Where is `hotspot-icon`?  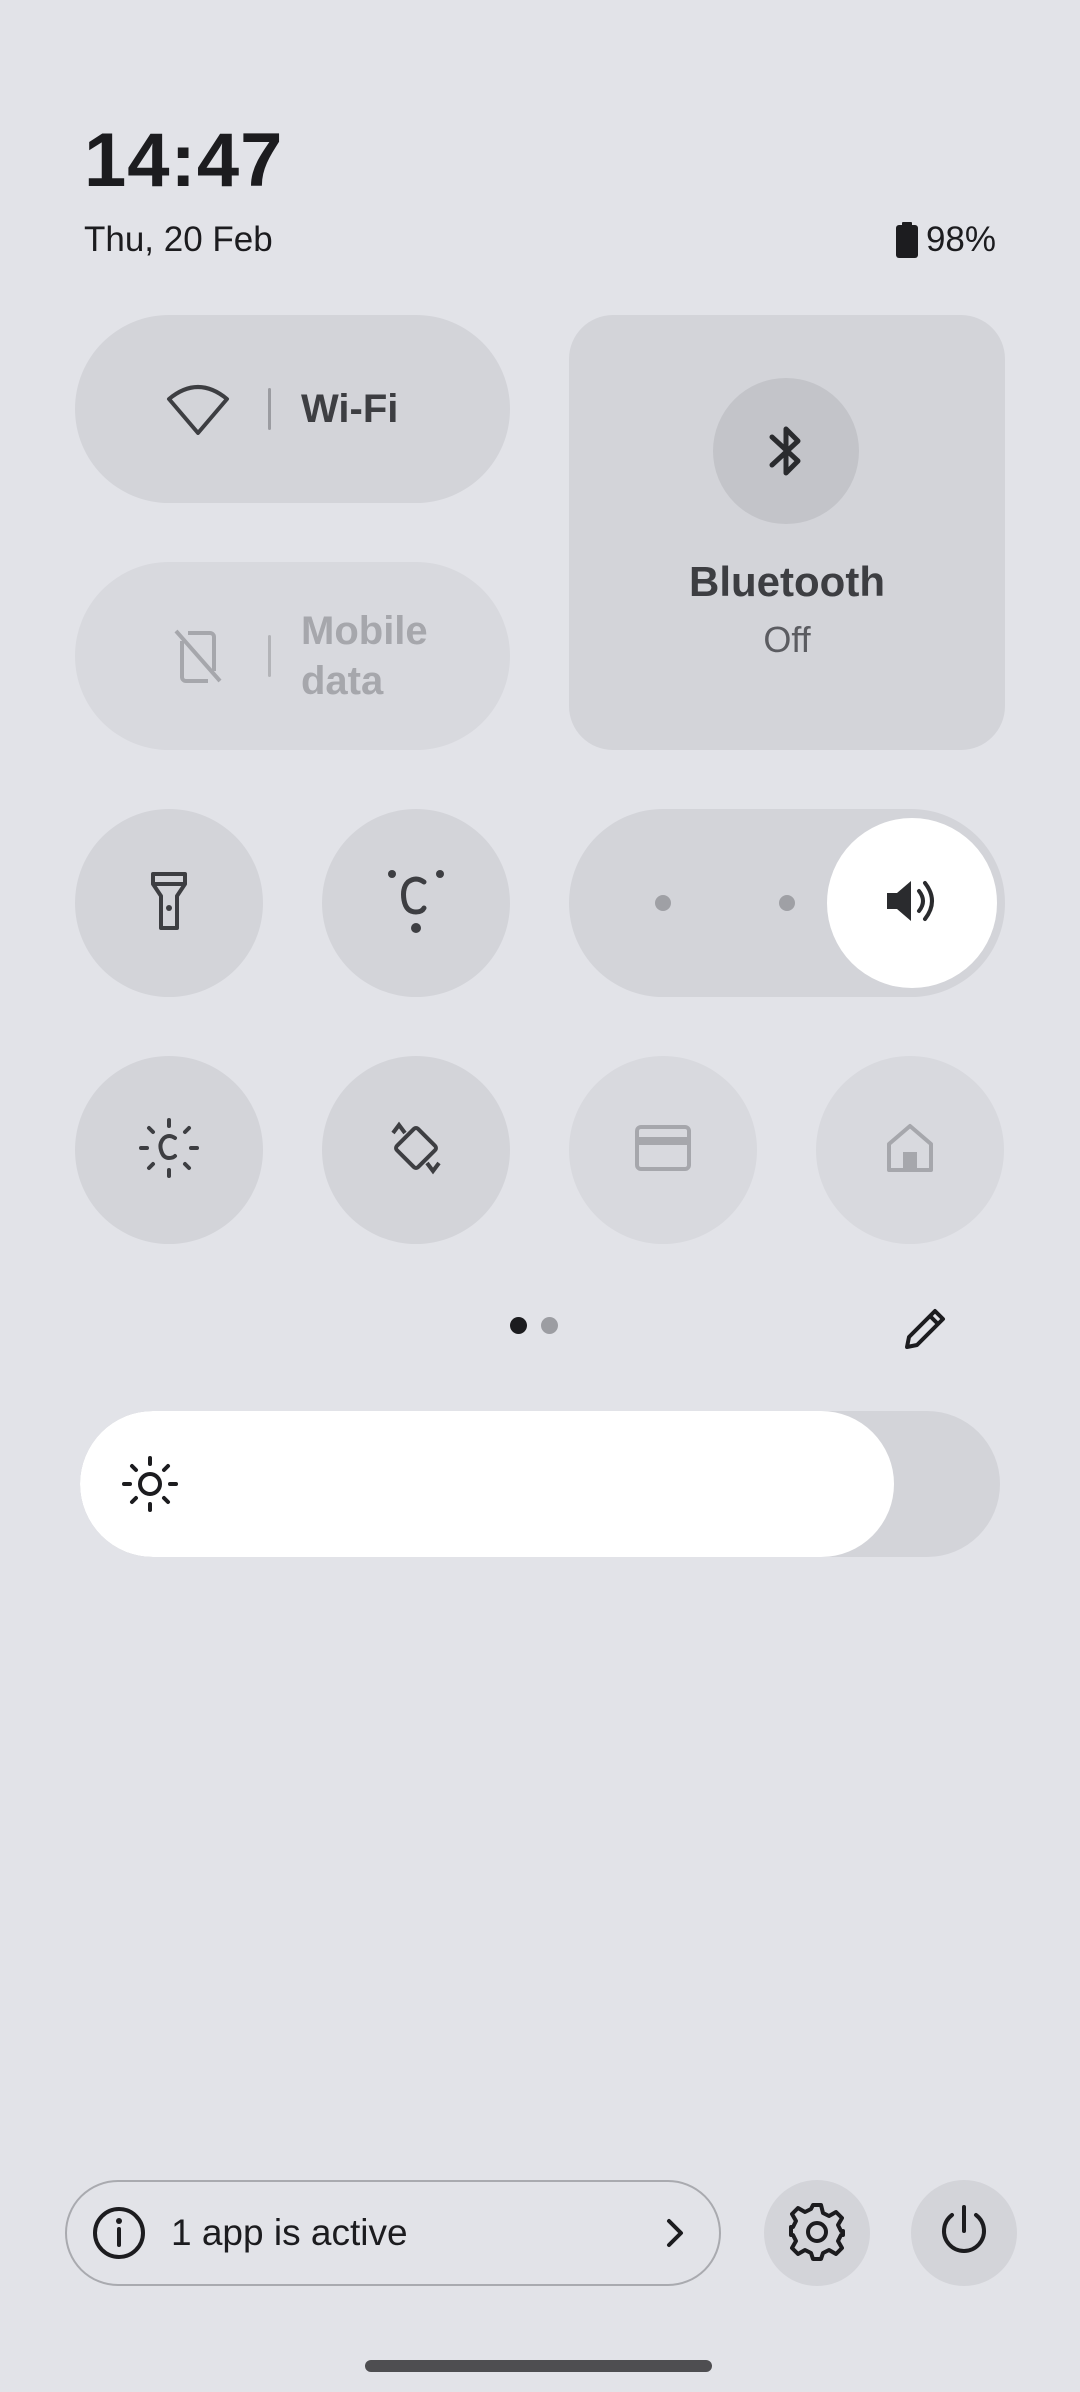
hotspot-icon is located at coordinates (416, 903).